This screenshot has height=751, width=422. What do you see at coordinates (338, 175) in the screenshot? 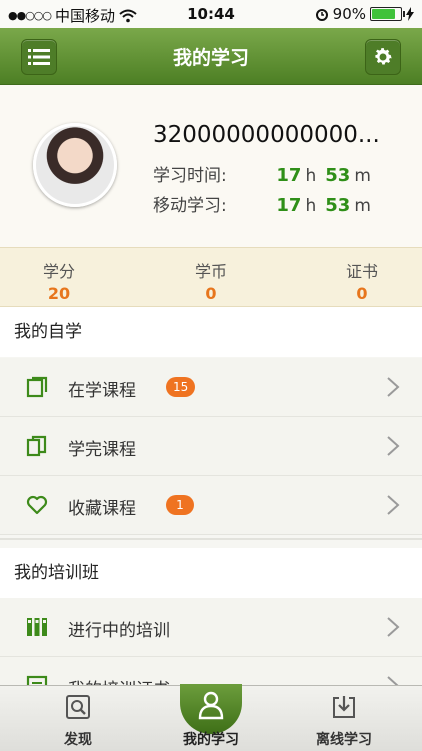
I see `study-time-minutes: 53` at bounding box center [338, 175].